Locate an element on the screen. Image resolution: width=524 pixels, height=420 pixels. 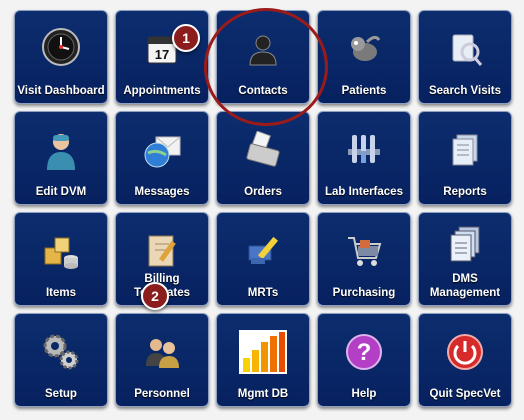
bar-chart-icon is located at coordinates (263, 352).